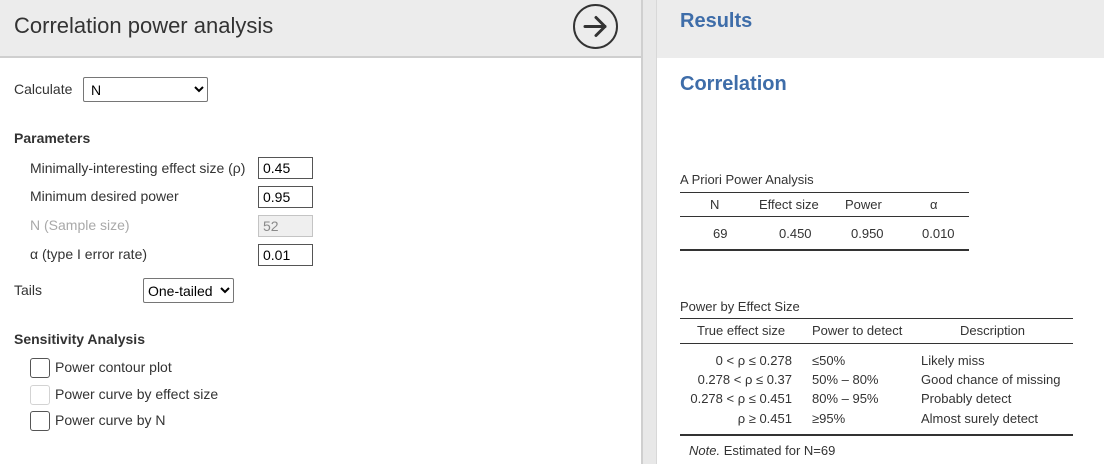 Image resolution: width=1104 pixels, height=464 pixels. Describe the element at coordinates (867, 233) in the screenshot. I see `table-cell: 0.950` at that location.